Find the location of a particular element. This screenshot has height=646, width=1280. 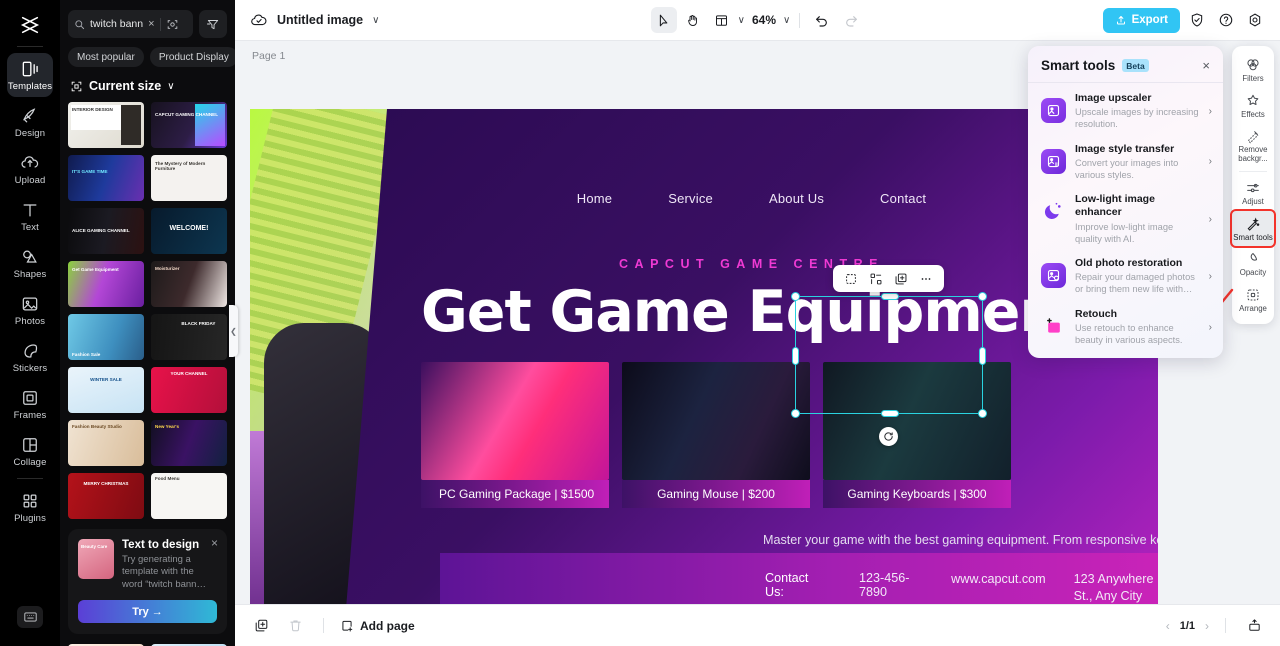

filter-button is located at coordinates (213, 24).